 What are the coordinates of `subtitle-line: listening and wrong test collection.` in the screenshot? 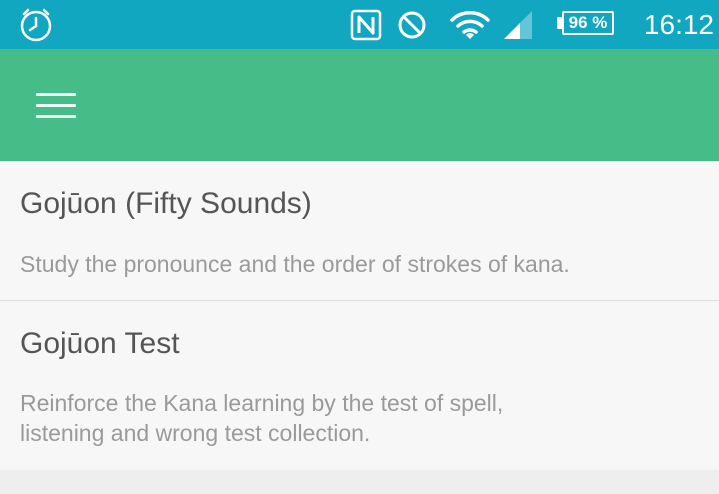 It's located at (195, 433).